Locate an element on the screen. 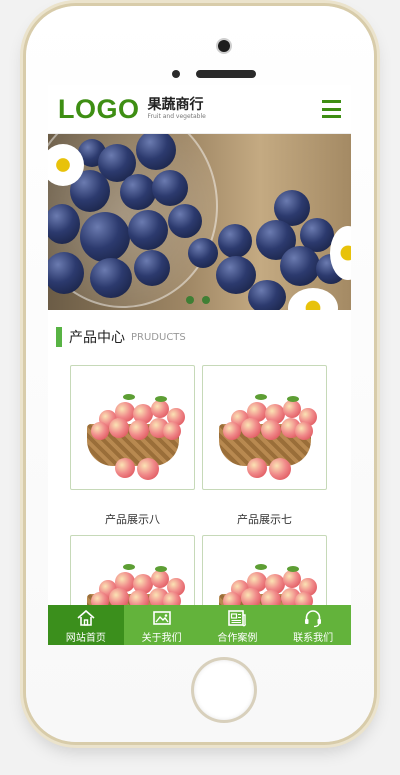  bottom-nav: 网站首页 关于我们 合作案例 联系我们 is located at coordinates (199, 625).